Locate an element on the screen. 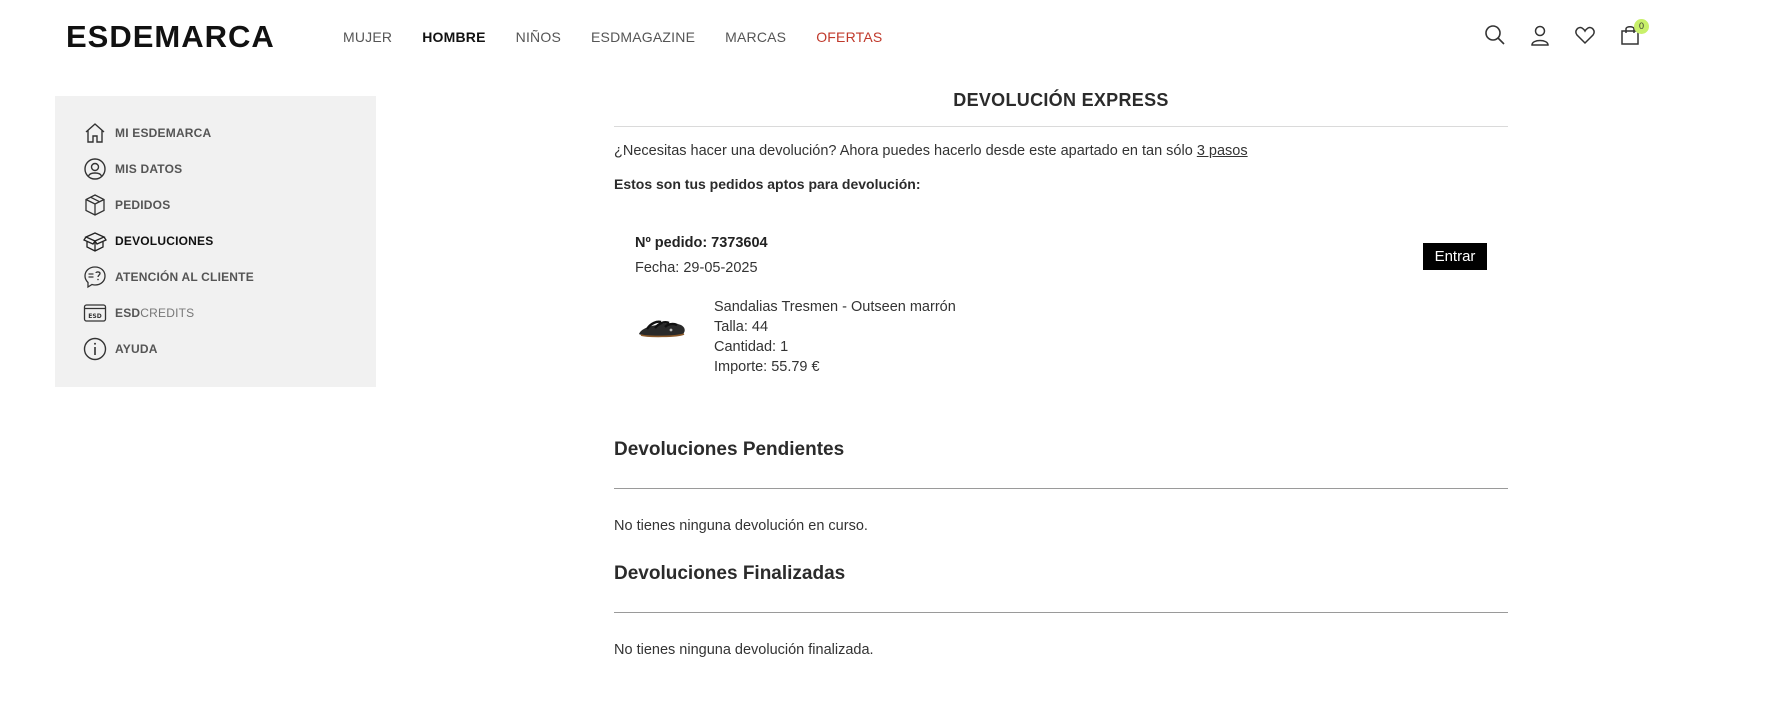 The image size is (1767, 713). pending-returns-title: Devoluciones Pendientes is located at coordinates (729, 449).